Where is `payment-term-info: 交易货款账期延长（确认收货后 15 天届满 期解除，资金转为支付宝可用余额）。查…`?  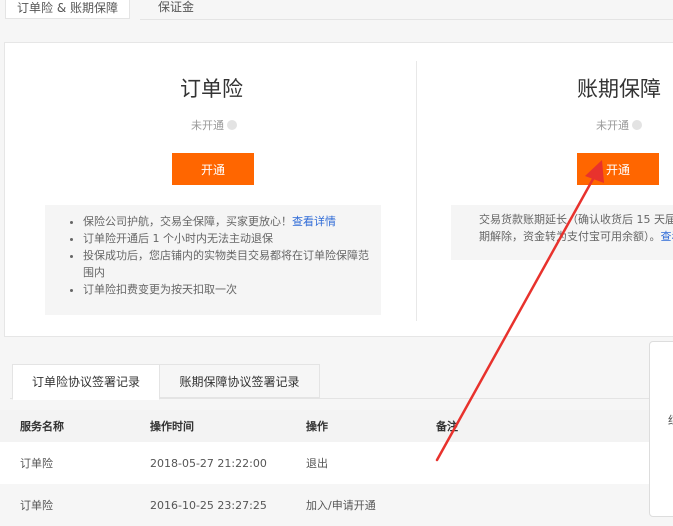 payment-term-info: 交易货款账期延长（确认收货后 15 天届满 期解除，资金转为支付宝可用余额）。查… is located at coordinates (562, 232).